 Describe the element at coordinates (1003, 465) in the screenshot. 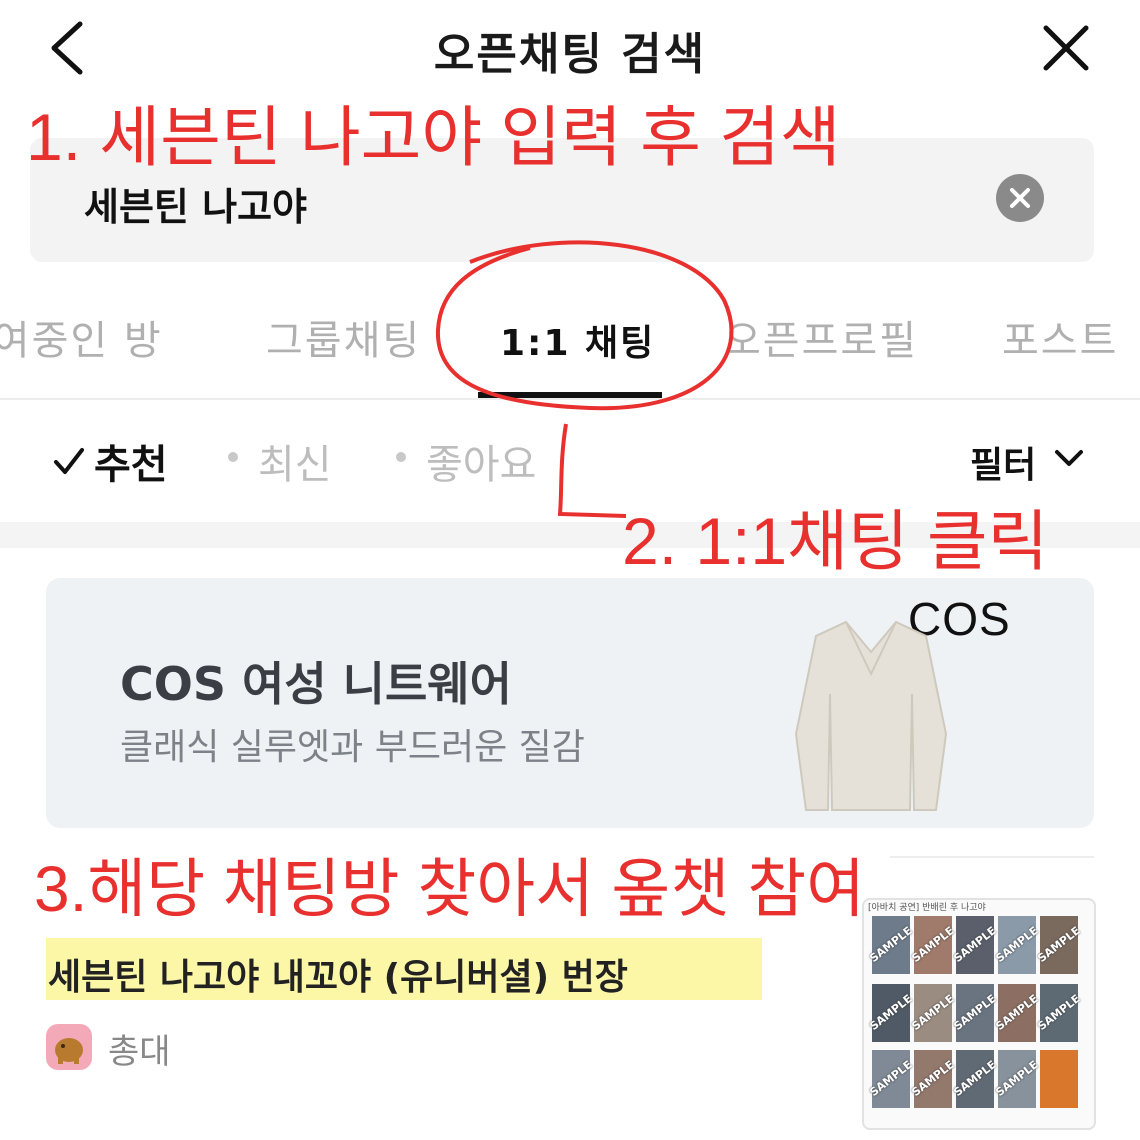

I see `filter-label: 필터` at that location.